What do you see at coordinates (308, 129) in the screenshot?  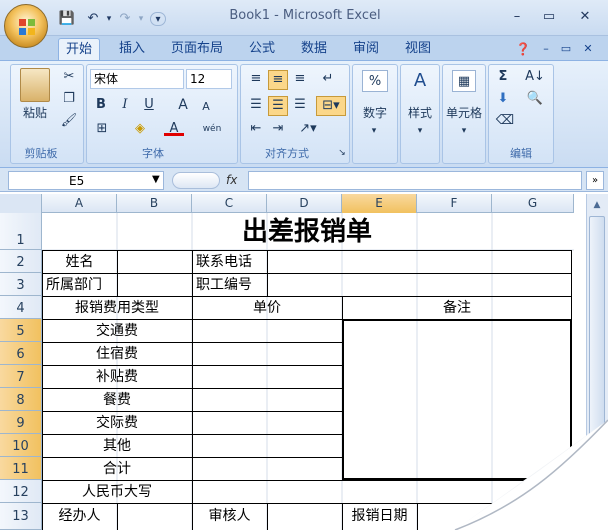 I see `orientation-icon: ↗▾` at bounding box center [308, 129].